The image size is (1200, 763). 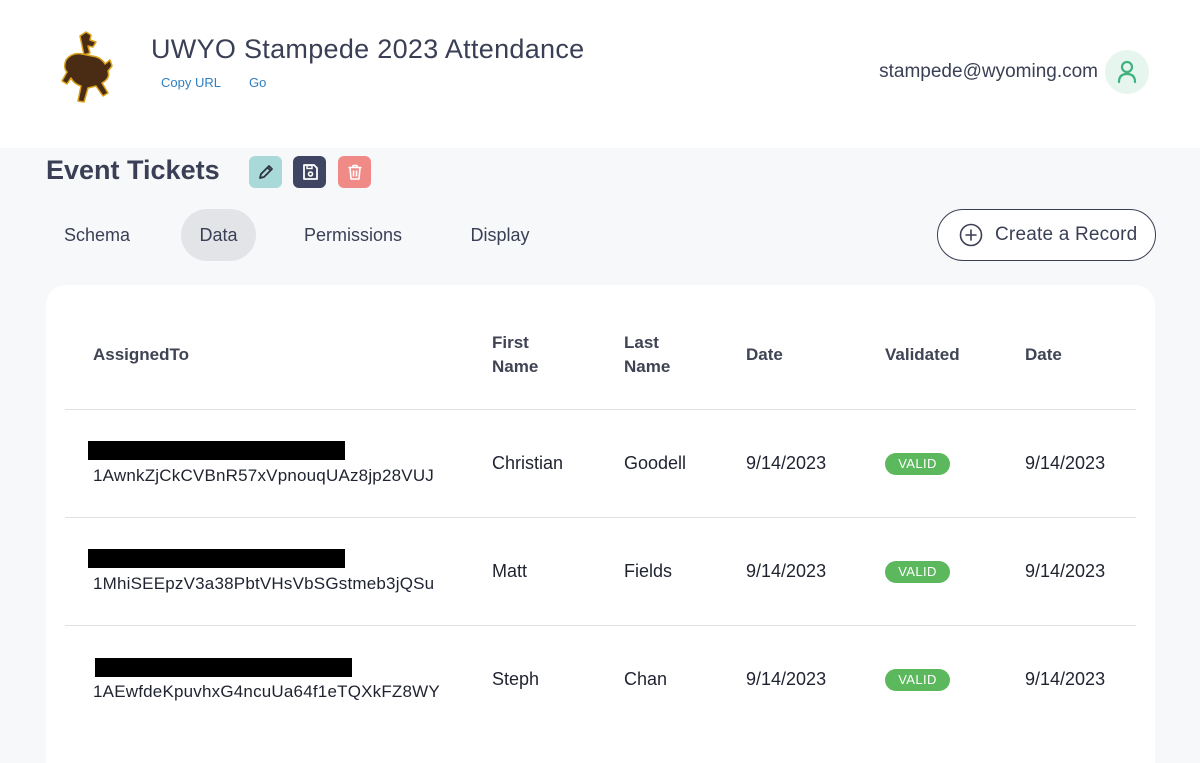 I want to click on avatar, so click(x=1127, y=72).